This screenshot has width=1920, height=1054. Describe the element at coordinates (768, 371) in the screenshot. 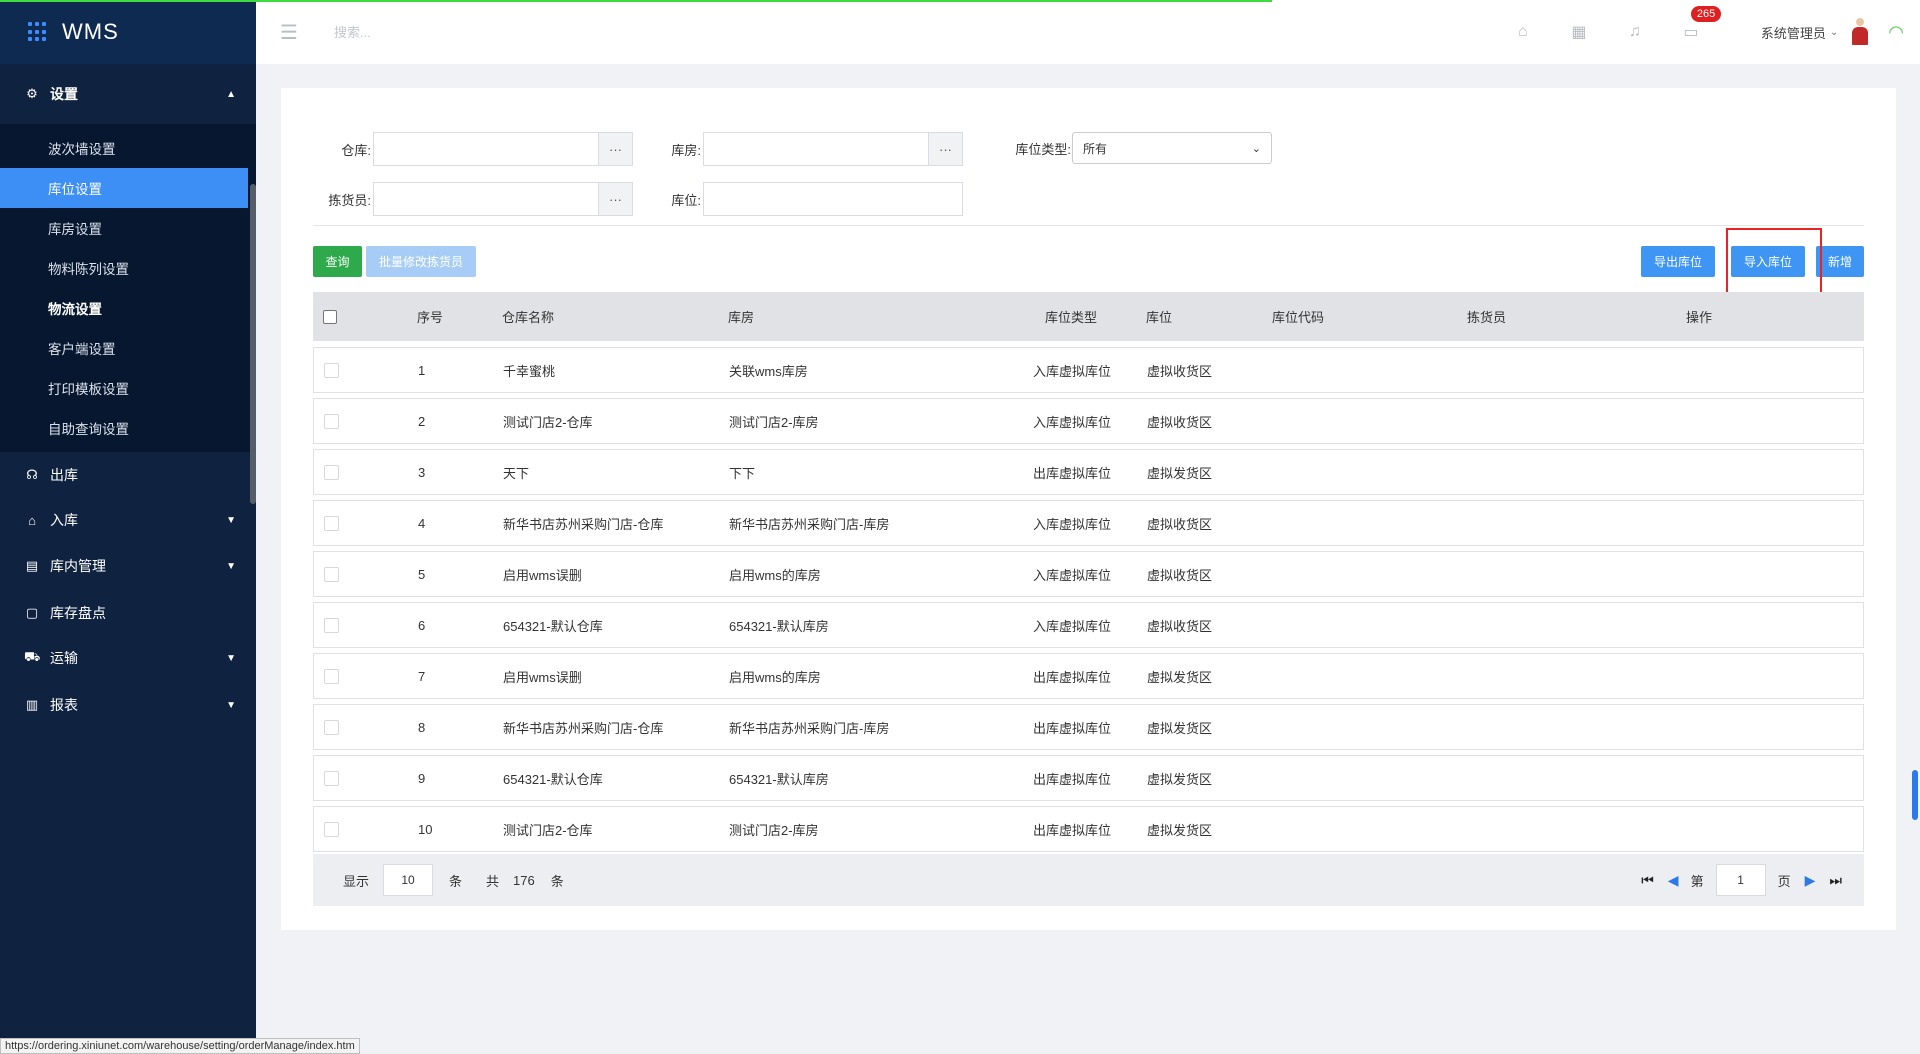

I see `cell-room: 关联wms库房` at that location.